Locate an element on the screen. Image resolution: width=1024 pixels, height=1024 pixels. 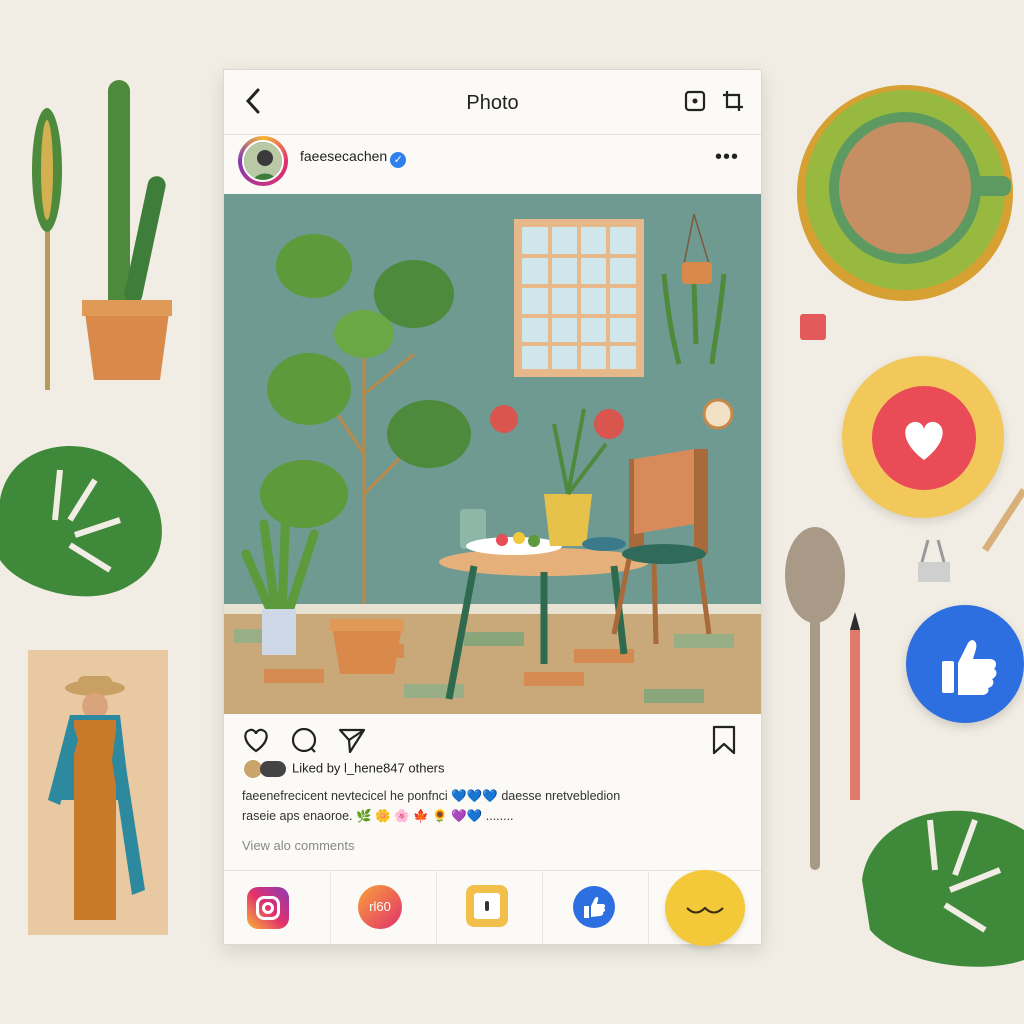
like-reaction-plate is located at coordinates (923, 437).